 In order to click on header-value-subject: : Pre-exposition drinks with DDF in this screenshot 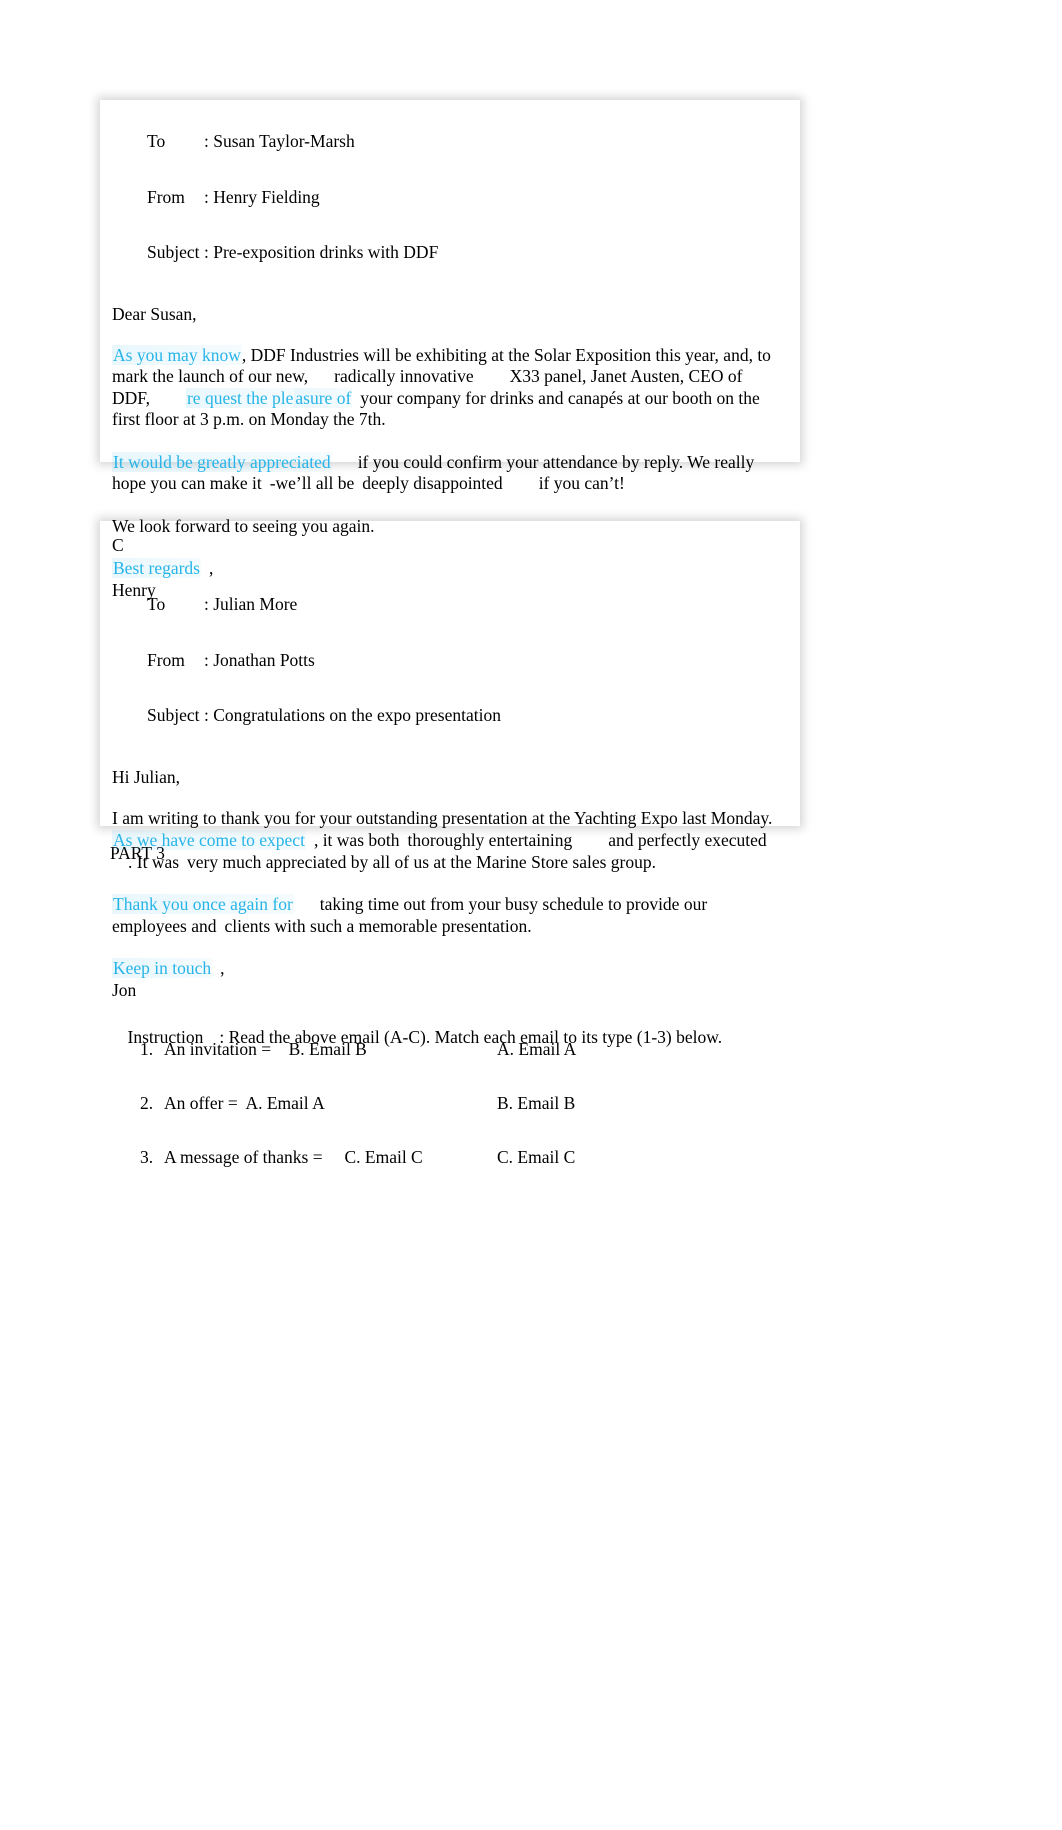, I will do `click(321, 251)`.